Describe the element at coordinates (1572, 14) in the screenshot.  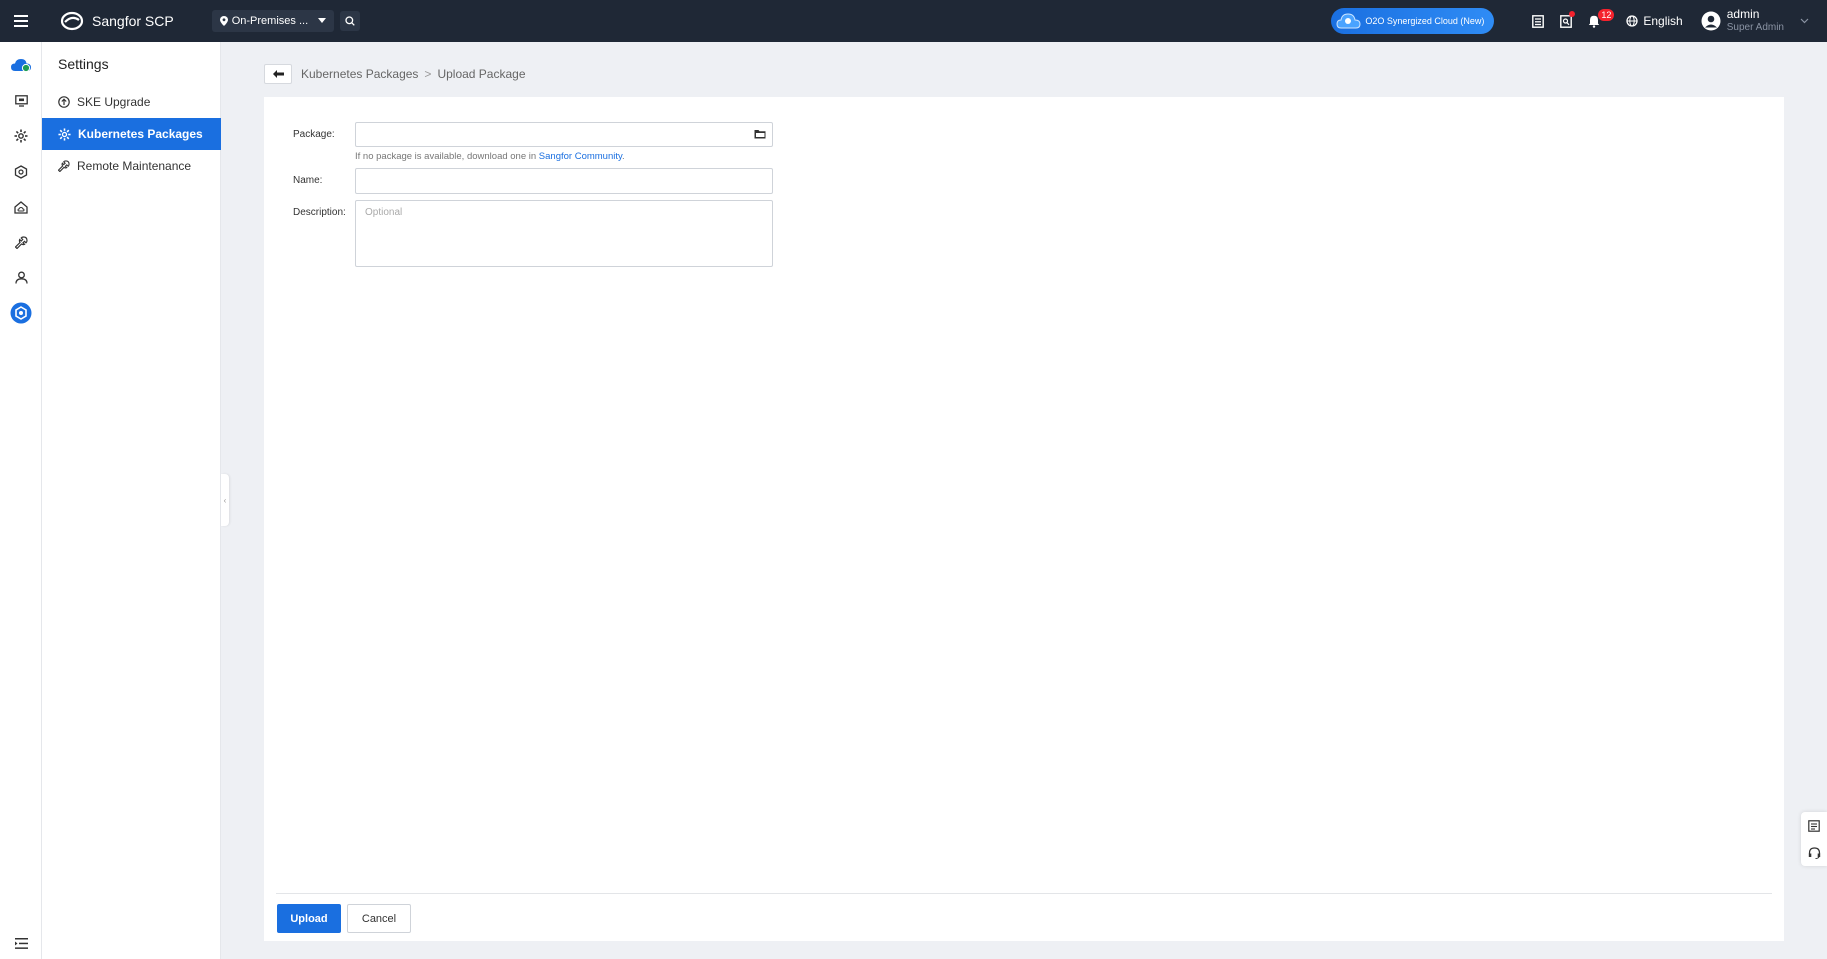
I see `alert-dot` at that location.